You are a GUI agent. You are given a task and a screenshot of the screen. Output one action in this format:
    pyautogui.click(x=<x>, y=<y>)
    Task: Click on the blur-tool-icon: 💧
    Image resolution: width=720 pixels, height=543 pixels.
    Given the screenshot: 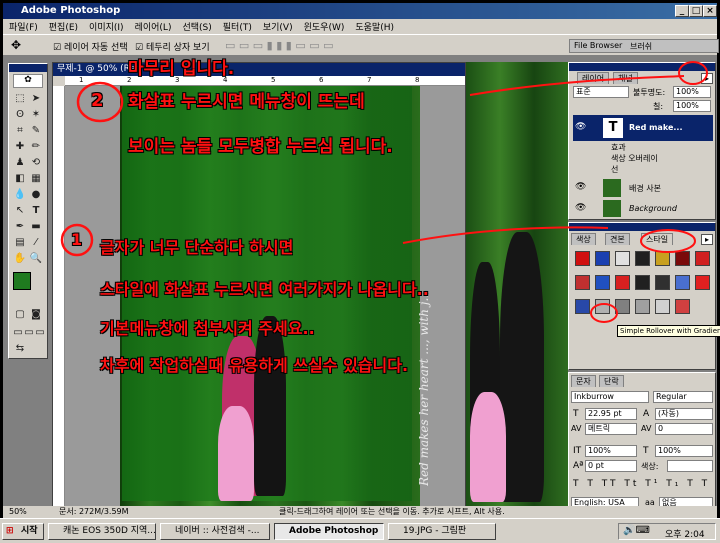 What is the action you would take?
    pyautogui.click(x=20, y=195)
    